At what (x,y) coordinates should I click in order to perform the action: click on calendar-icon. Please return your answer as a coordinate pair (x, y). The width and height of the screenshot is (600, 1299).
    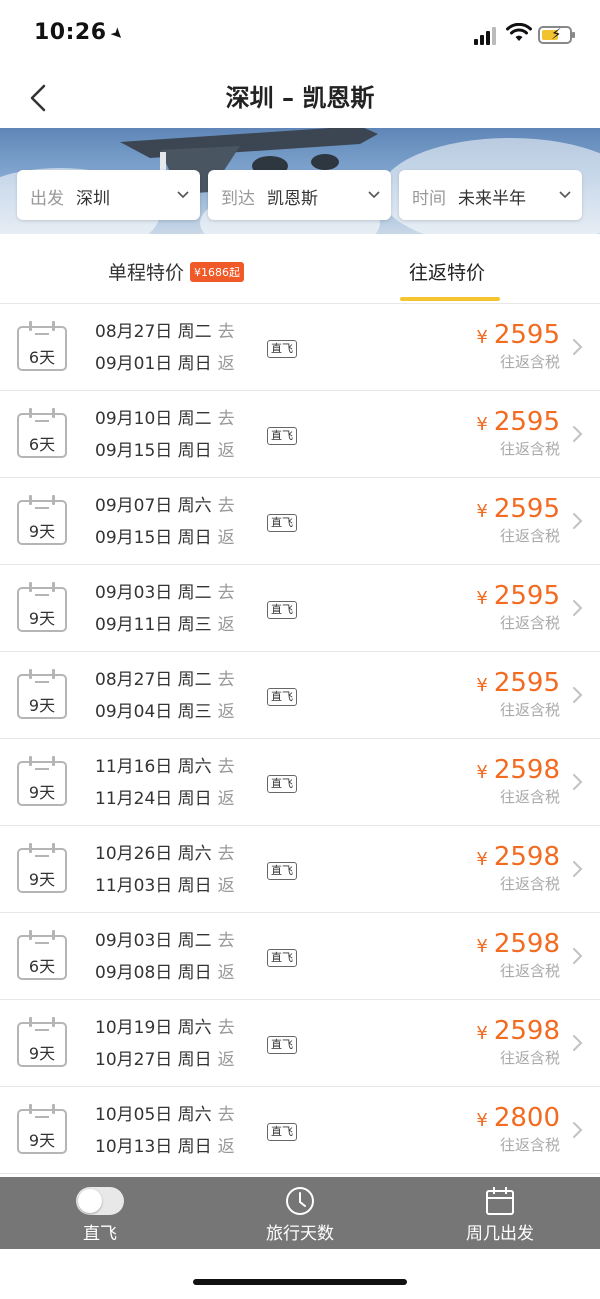
    Looking at the image, I should click on (500, 1201).